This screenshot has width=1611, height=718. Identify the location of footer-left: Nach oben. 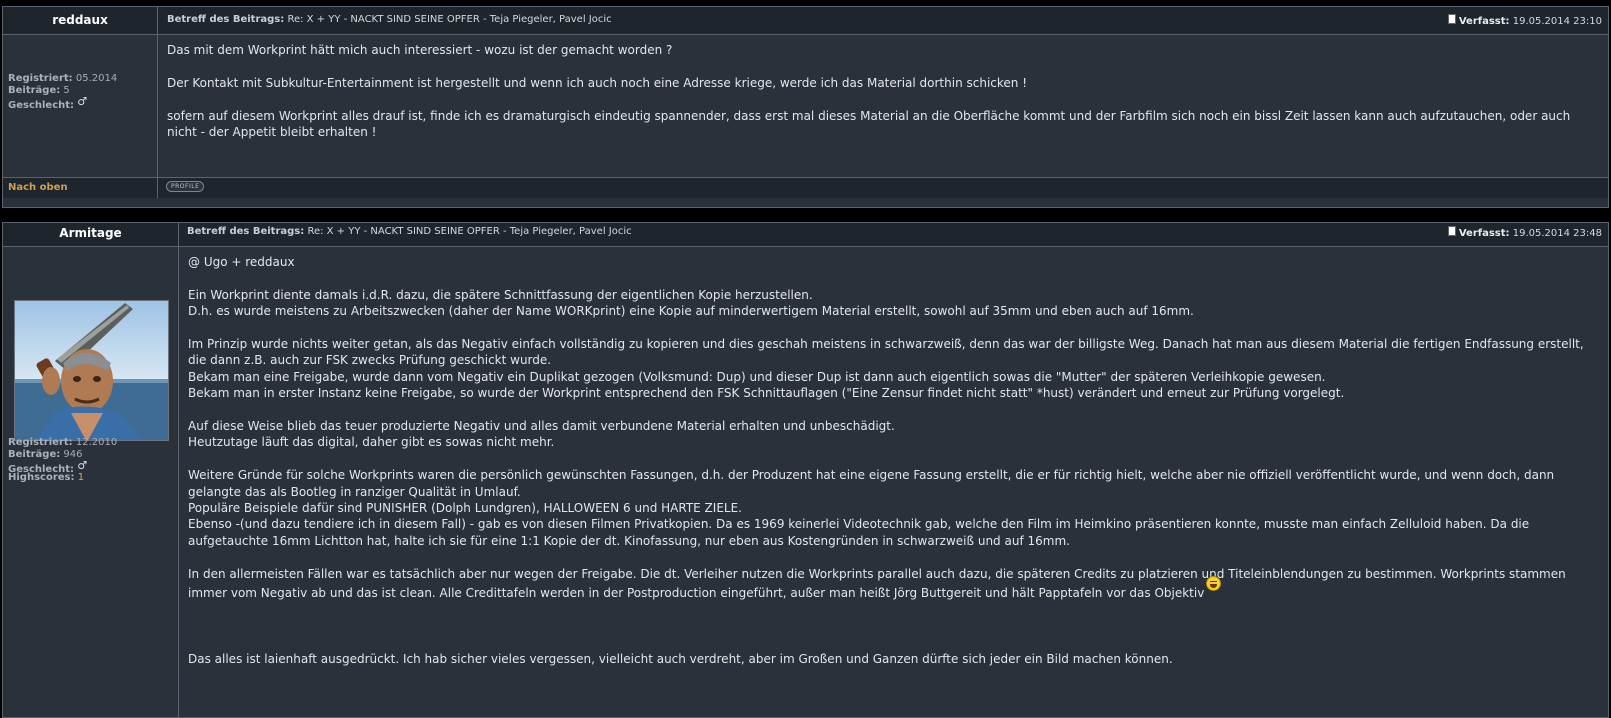
(80, 188).